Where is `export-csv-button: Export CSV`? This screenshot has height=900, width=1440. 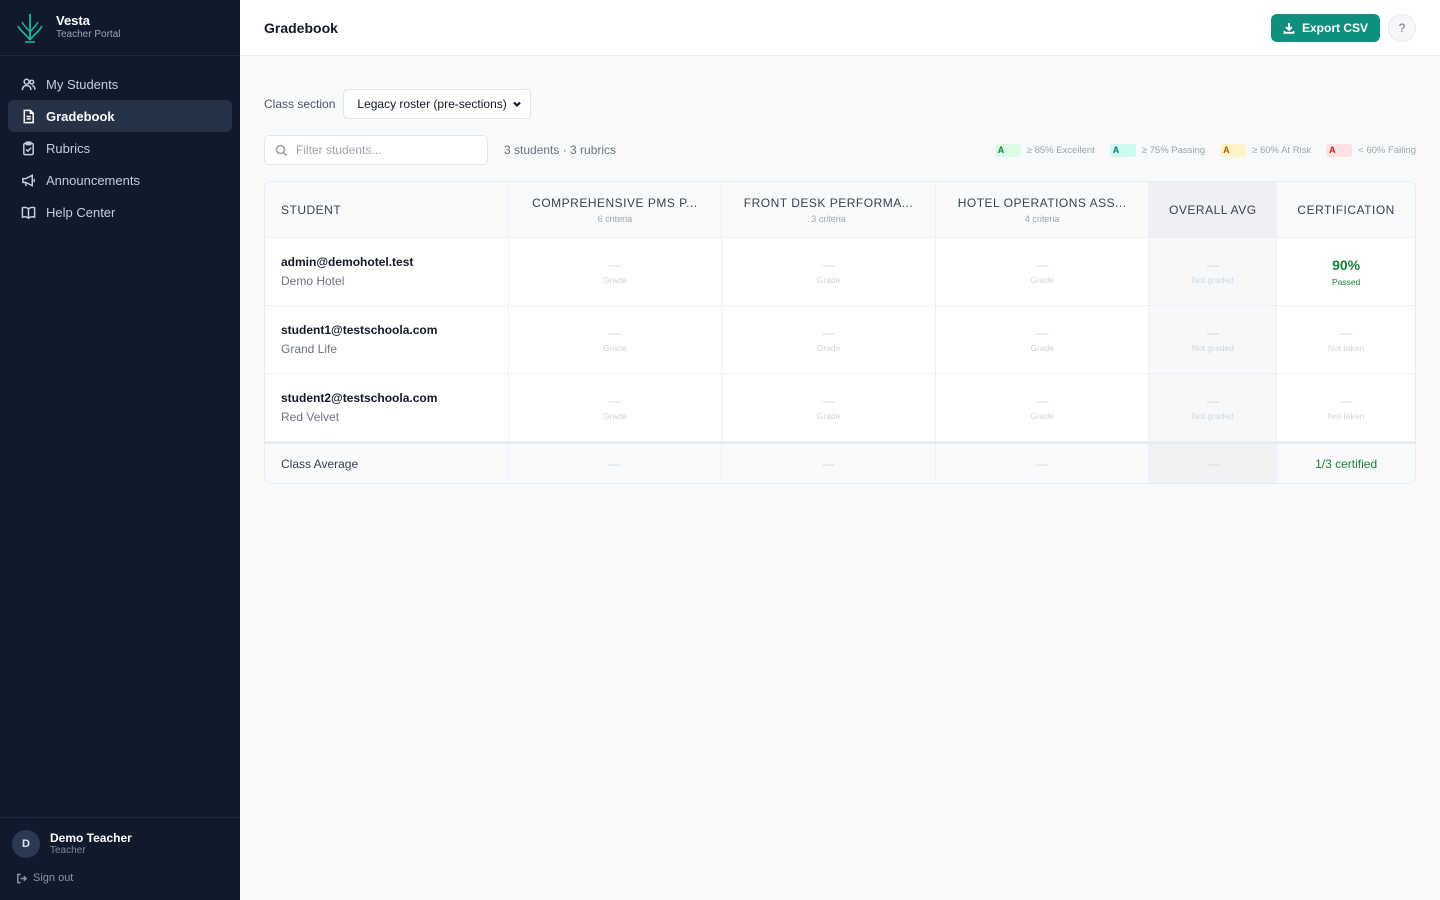
export-csv-button: Export CSV is located at coordinates (1325, 27).